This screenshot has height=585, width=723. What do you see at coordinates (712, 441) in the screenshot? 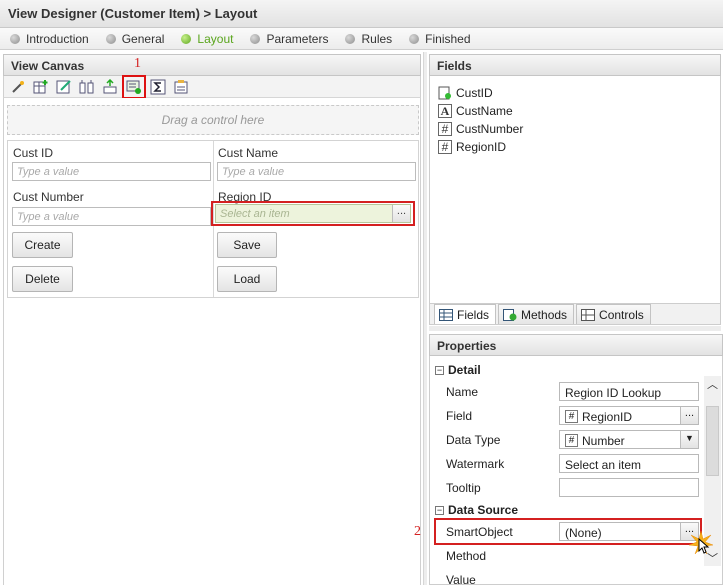
I see `scrollbar-thumb` at bounding box center [712, 441].